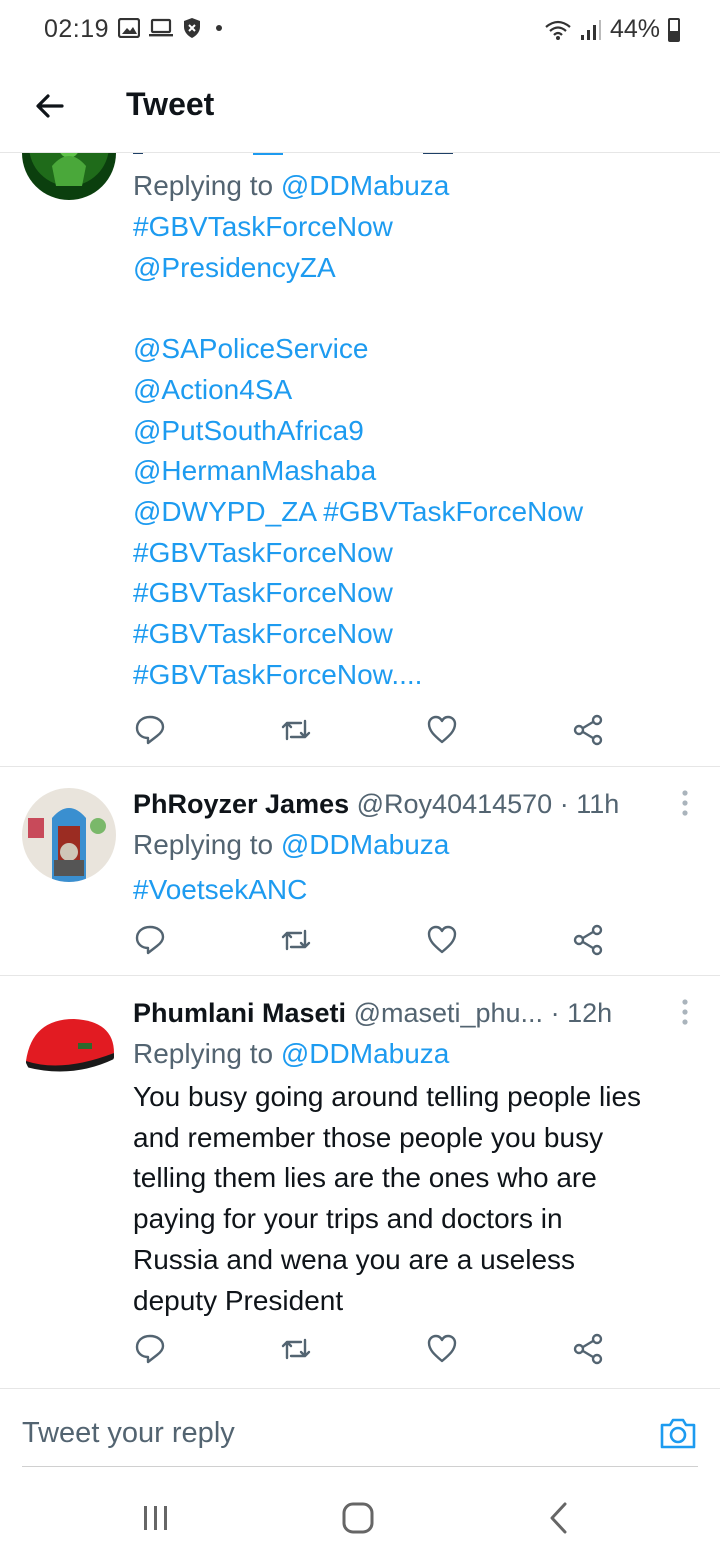  Describe the element at coordinates (156, 1518) in the screenshot. I see `recent-apps-icon` at that location.